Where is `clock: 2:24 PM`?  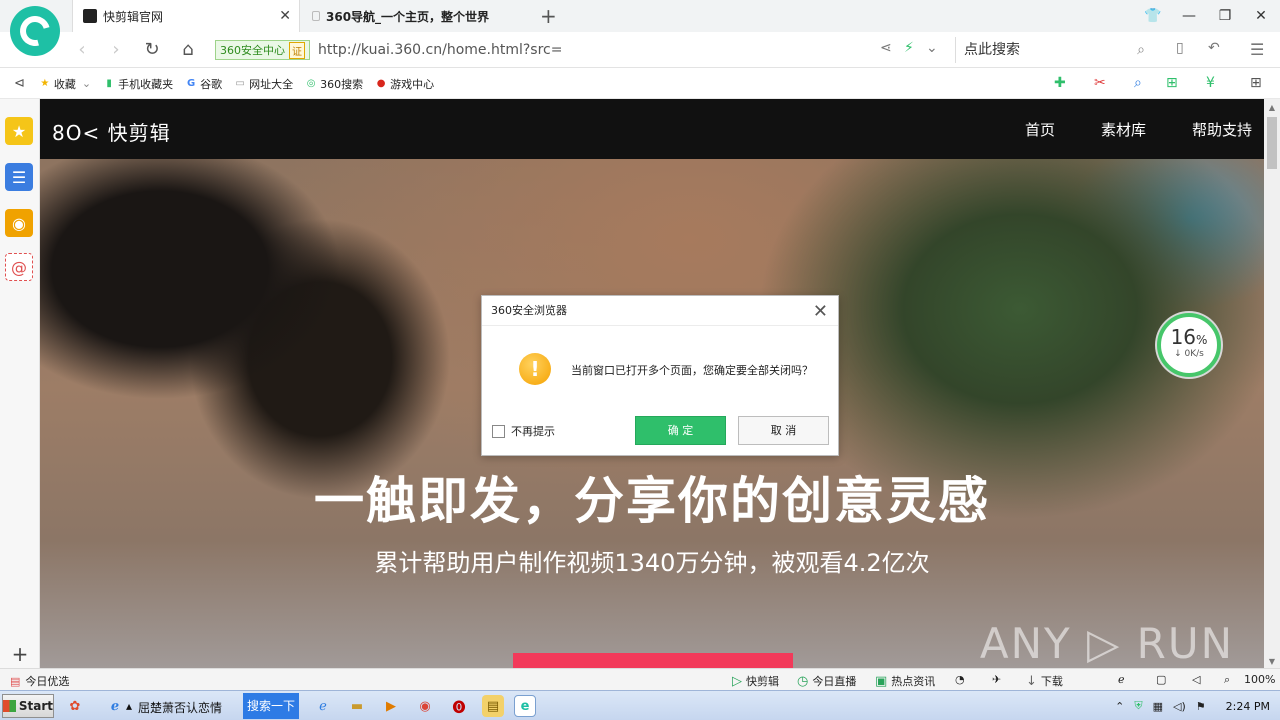
clock: 2:24 PM is located at coordinates (1248, 706).